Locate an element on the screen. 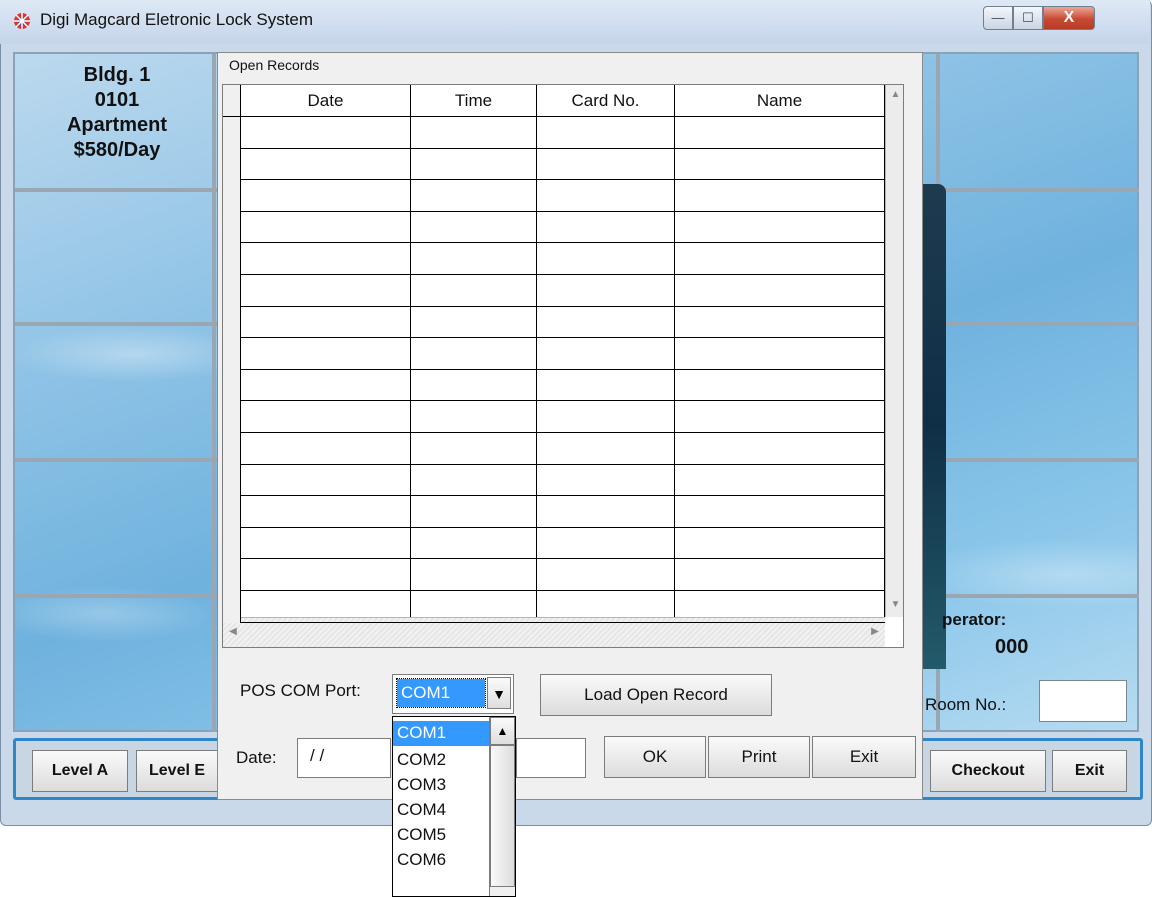  exit-main-button: Exit is located at coordinates (1089, 771).